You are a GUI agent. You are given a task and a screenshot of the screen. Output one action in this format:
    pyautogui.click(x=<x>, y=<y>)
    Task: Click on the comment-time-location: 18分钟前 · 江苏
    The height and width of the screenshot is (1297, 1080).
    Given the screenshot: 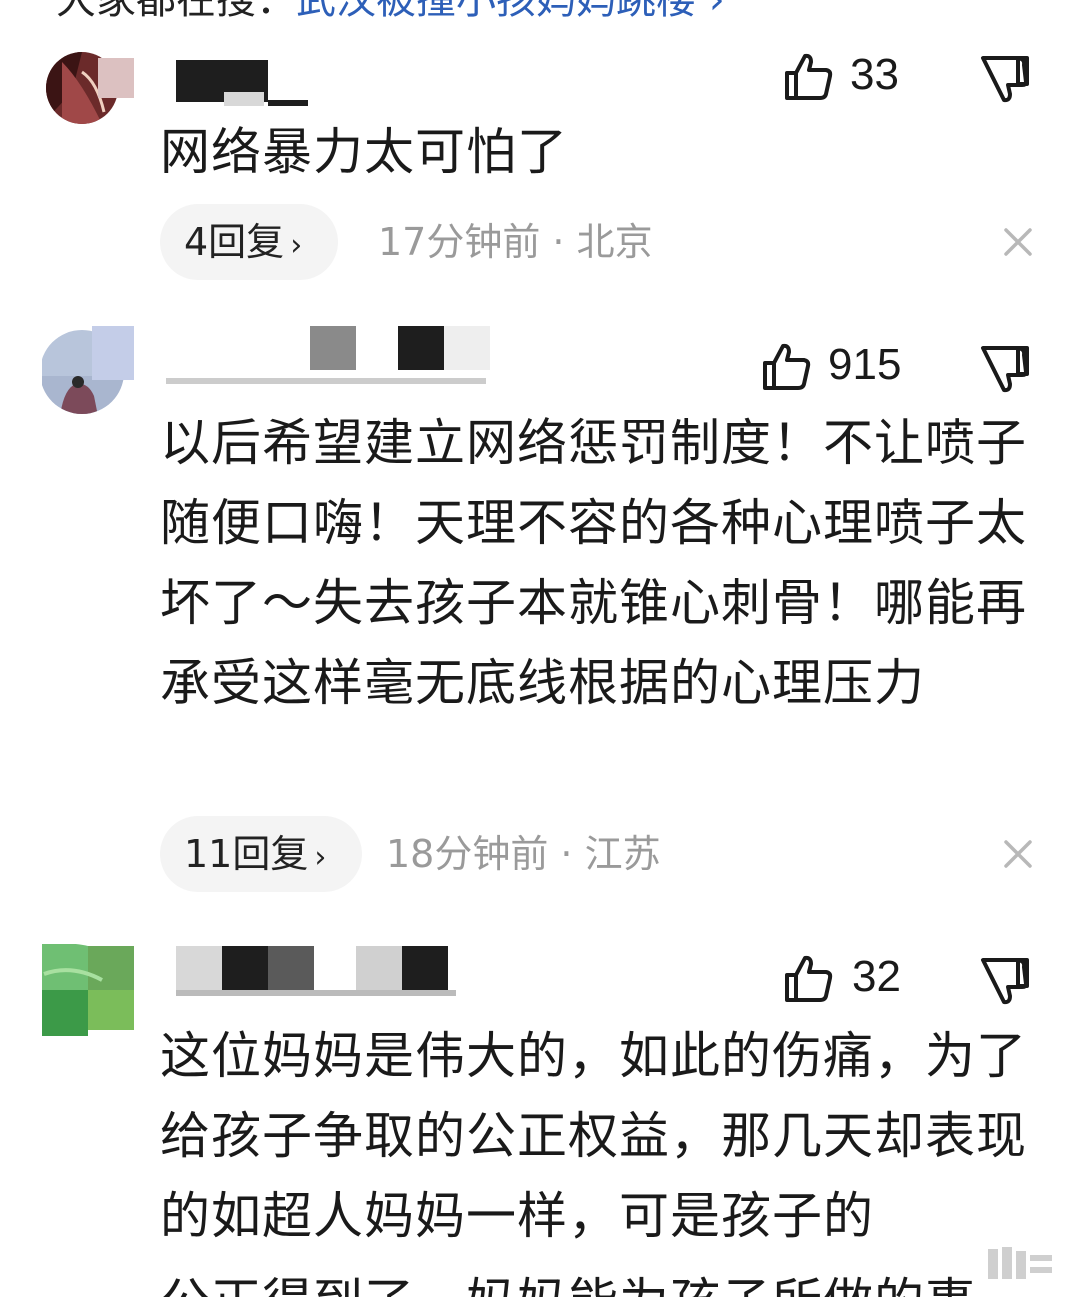 What is the action you would take?
    pyautogui.click(x=523, y=854)
    